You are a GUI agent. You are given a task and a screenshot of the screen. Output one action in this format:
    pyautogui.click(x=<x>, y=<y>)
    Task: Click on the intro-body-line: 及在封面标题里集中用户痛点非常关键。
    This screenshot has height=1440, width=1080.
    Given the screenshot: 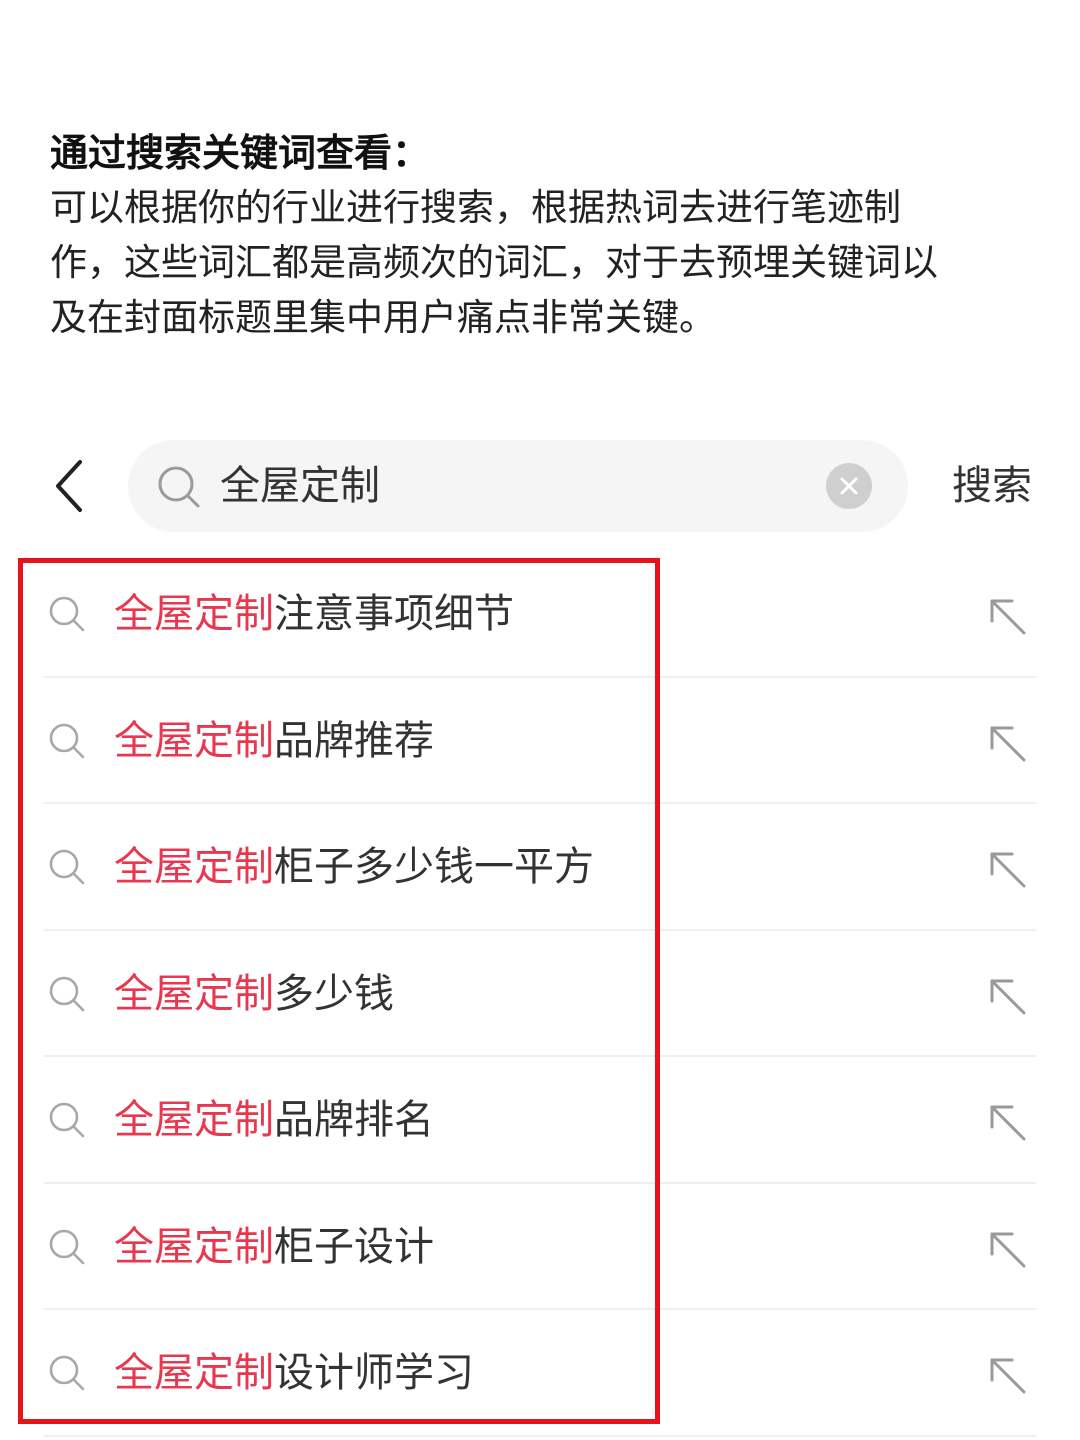 What is the action you would take?
    pyautogui.click(x=383, y=317)
    